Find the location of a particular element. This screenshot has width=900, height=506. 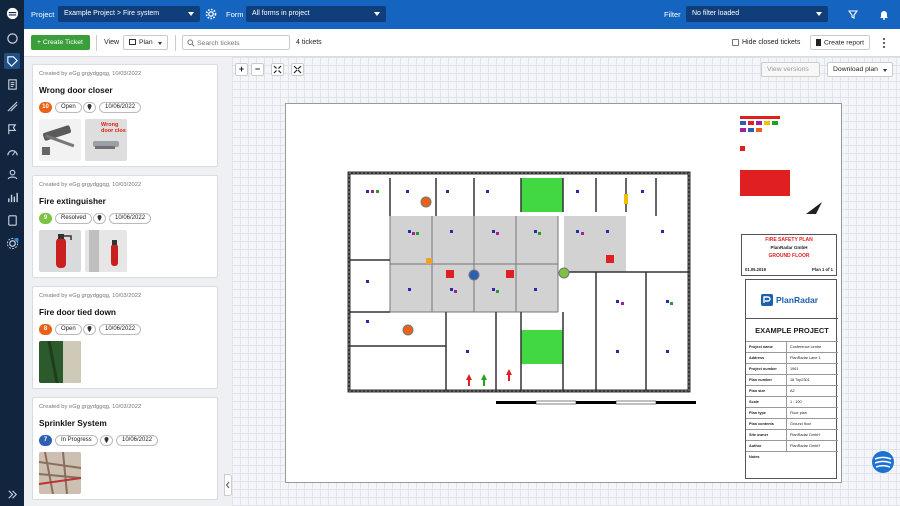

north-arrow-icon is located at coordinates (814, 208).